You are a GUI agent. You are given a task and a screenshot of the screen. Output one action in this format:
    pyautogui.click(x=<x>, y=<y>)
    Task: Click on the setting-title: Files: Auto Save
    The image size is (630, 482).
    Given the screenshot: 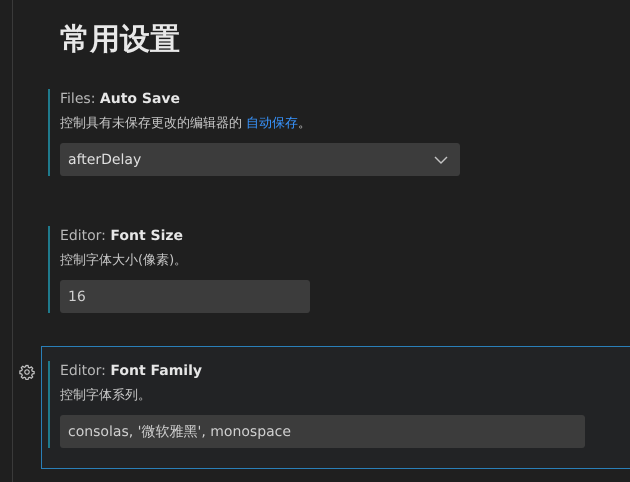 What is the action you would take?
    pyautogui.click(x=121, y=99)
    